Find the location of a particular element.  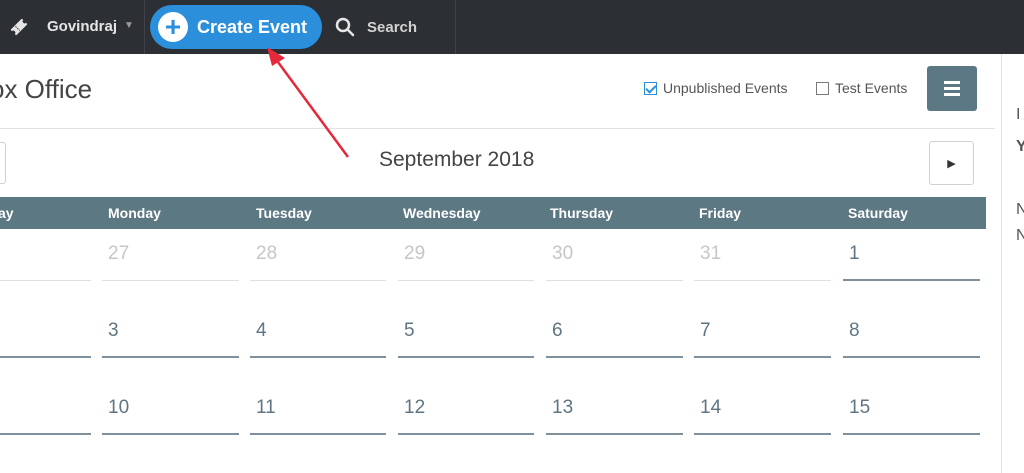

day-number: 7 is located at coordinates (705, 330).